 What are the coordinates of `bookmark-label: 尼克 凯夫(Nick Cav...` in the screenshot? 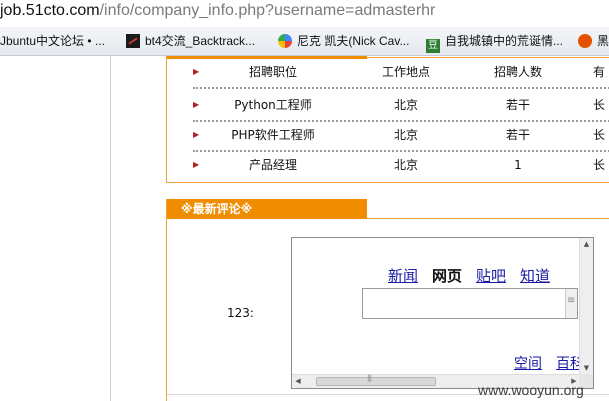 It's located at (353, 41).